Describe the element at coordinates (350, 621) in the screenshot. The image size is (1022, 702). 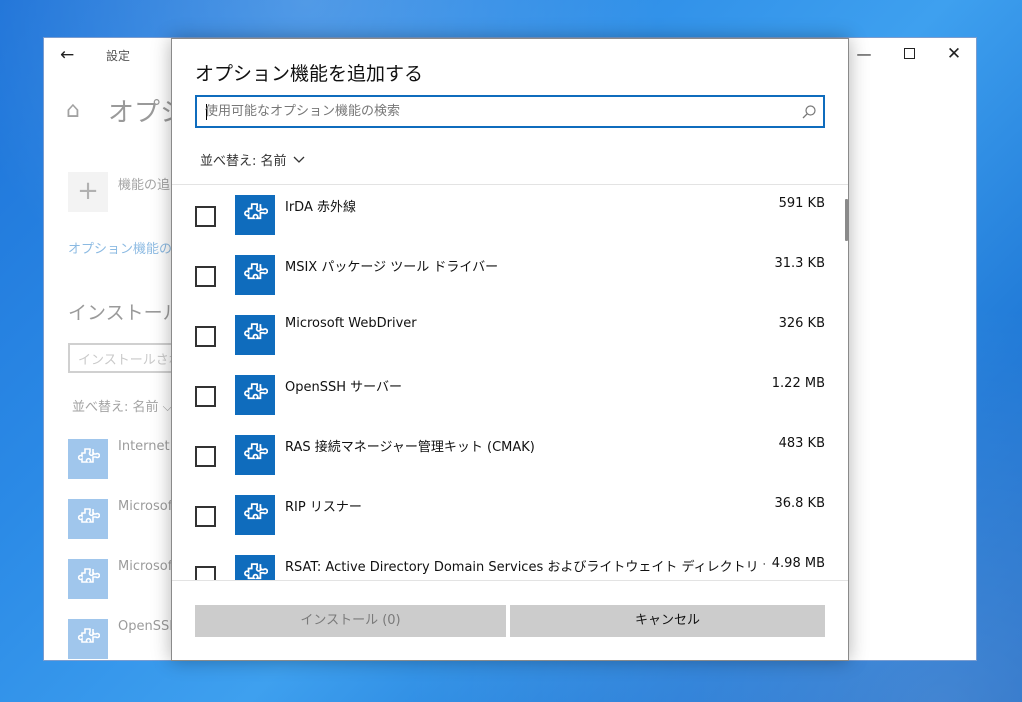
I see `install-button: インストール (0)` at that location.